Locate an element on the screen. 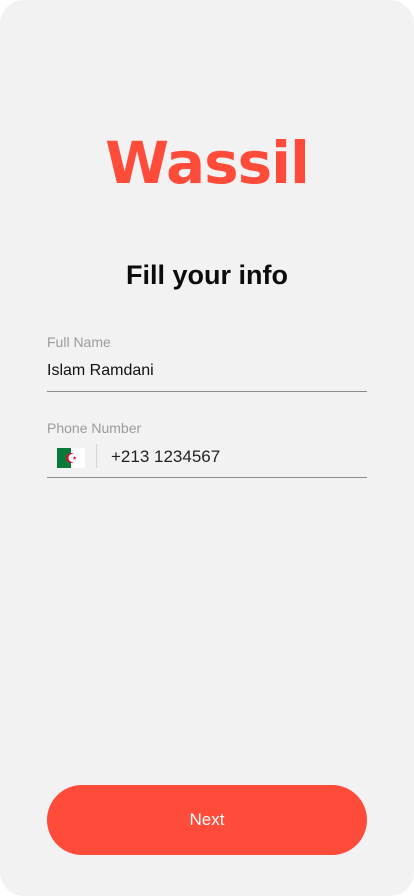  wassil-logo: Wassil is located at coordinates (207, 163).